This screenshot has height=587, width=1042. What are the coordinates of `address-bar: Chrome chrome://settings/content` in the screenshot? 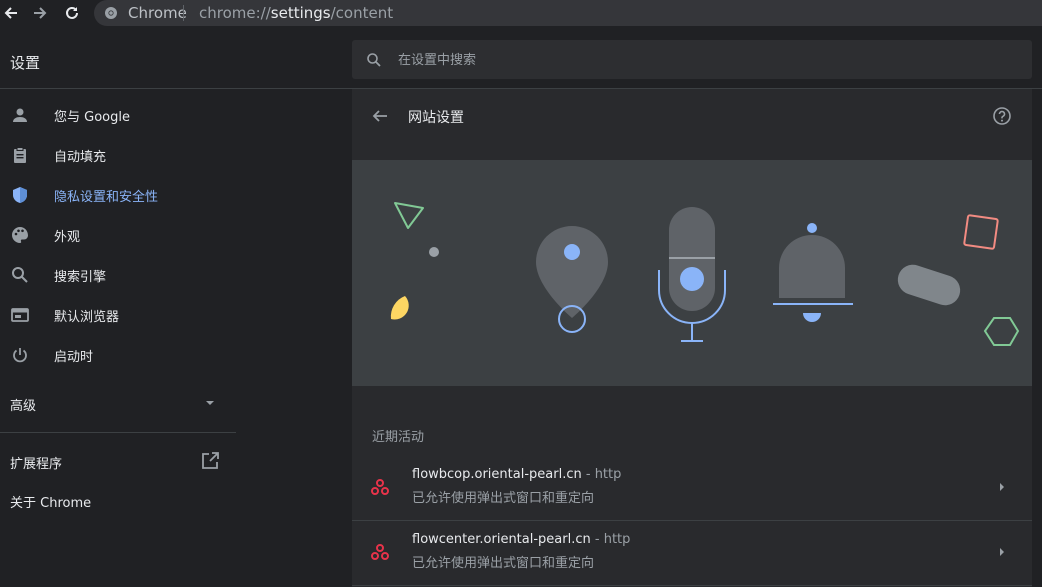 It's located at (568, 13).